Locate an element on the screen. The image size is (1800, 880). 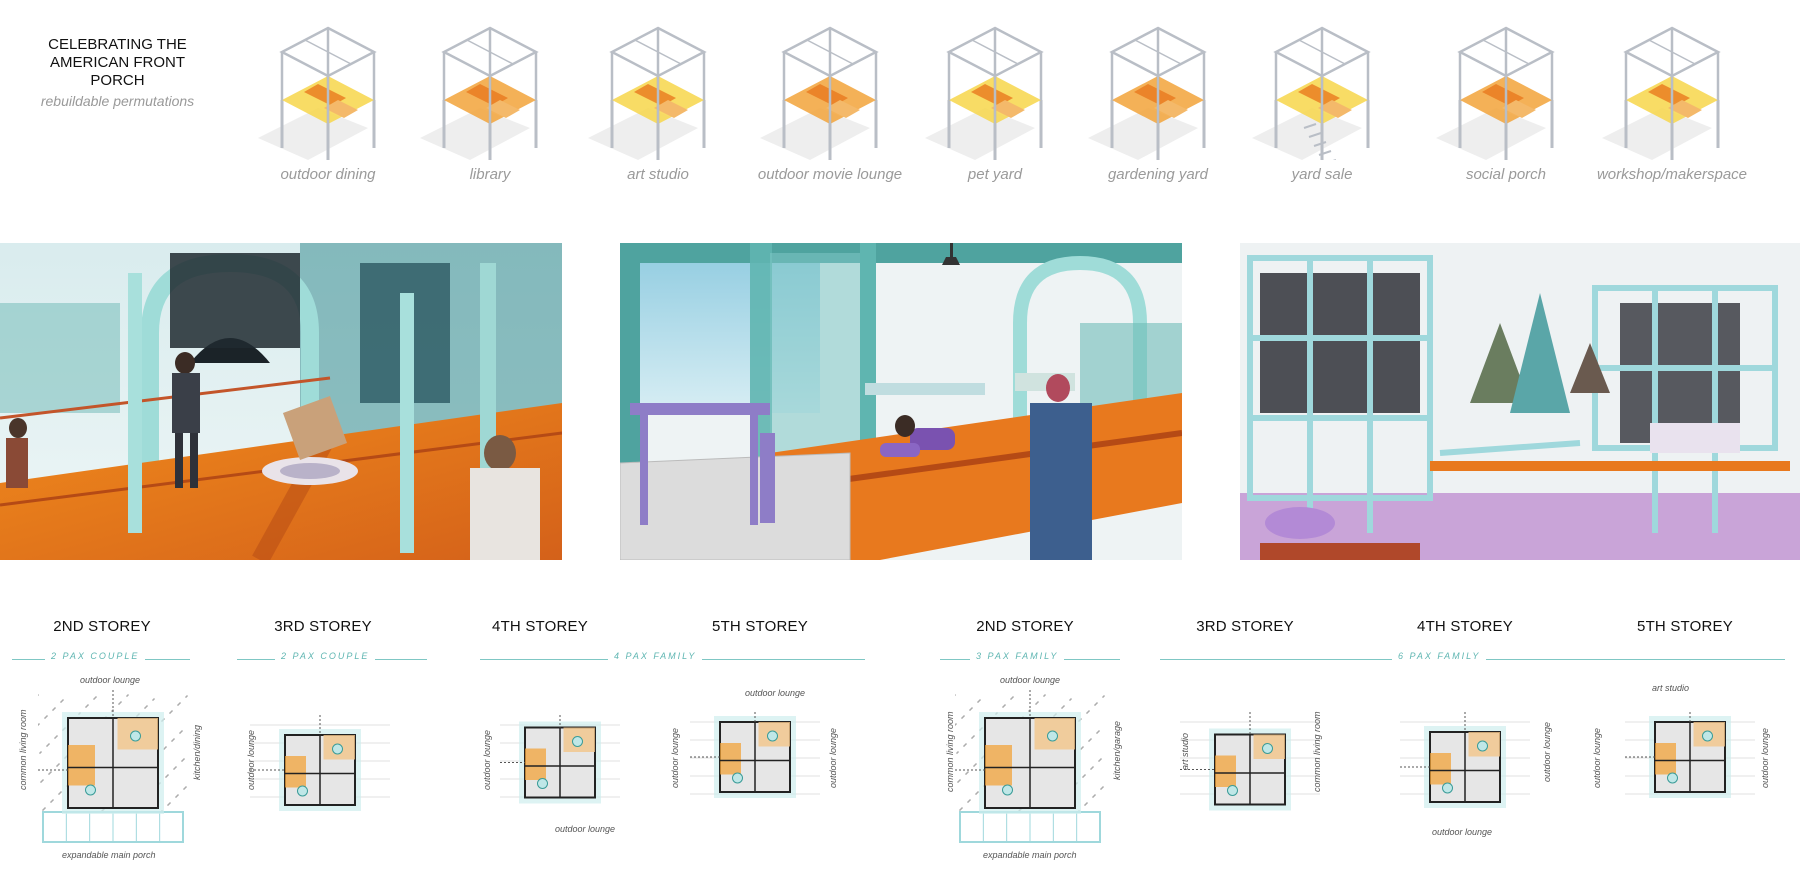
render-exterior-frames is located at coordinates (1520, 401).